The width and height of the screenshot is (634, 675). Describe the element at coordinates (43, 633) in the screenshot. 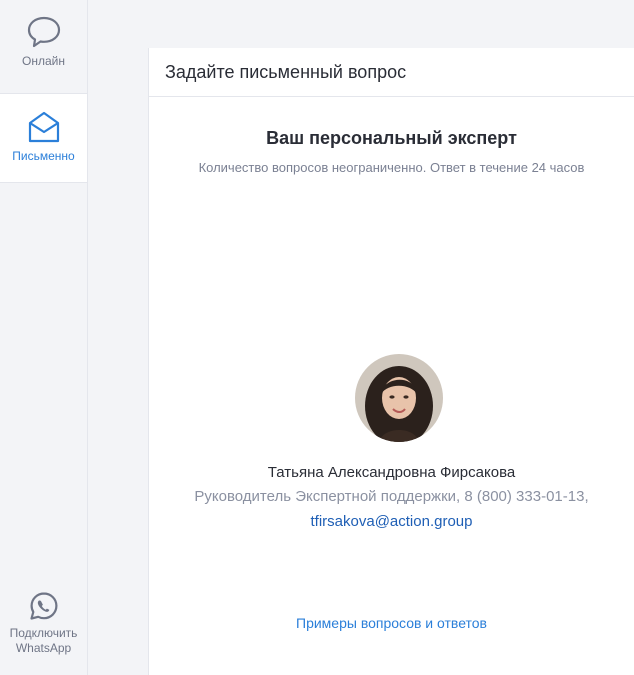

I see `whatsapp-label-line1: Подключить` at that location.